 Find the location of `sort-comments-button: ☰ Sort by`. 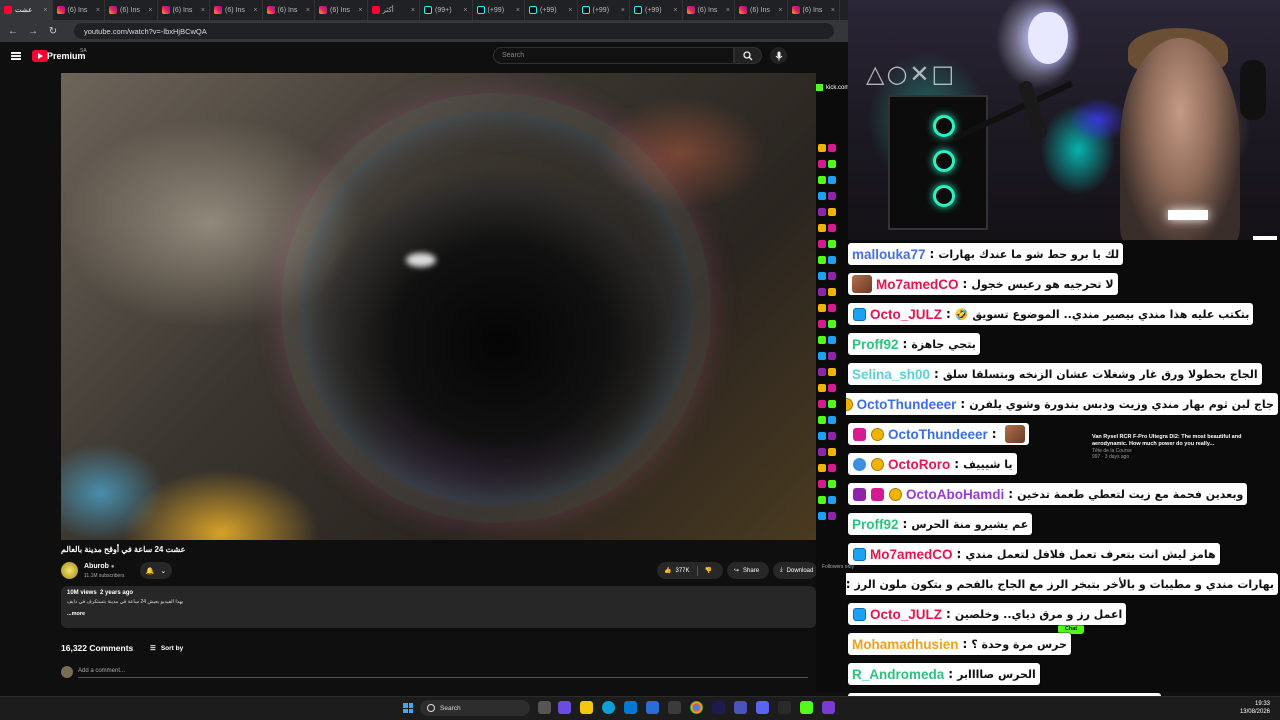

sort-comments-button: ☰ Sort by is located at coordinates (166, 648).